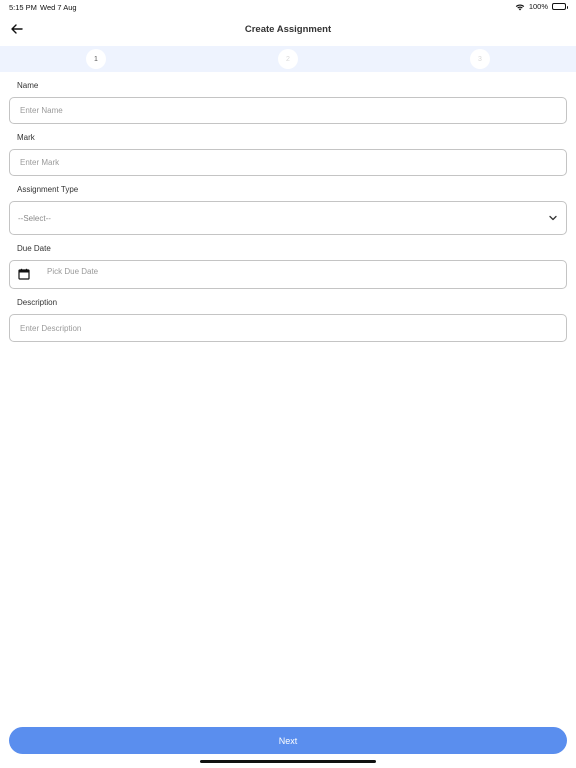  What do you see at coordinates (73, 271) in the screenshot?
I see `due-date-placeholder: Pick Due Date` at bounding box center [73, 271].